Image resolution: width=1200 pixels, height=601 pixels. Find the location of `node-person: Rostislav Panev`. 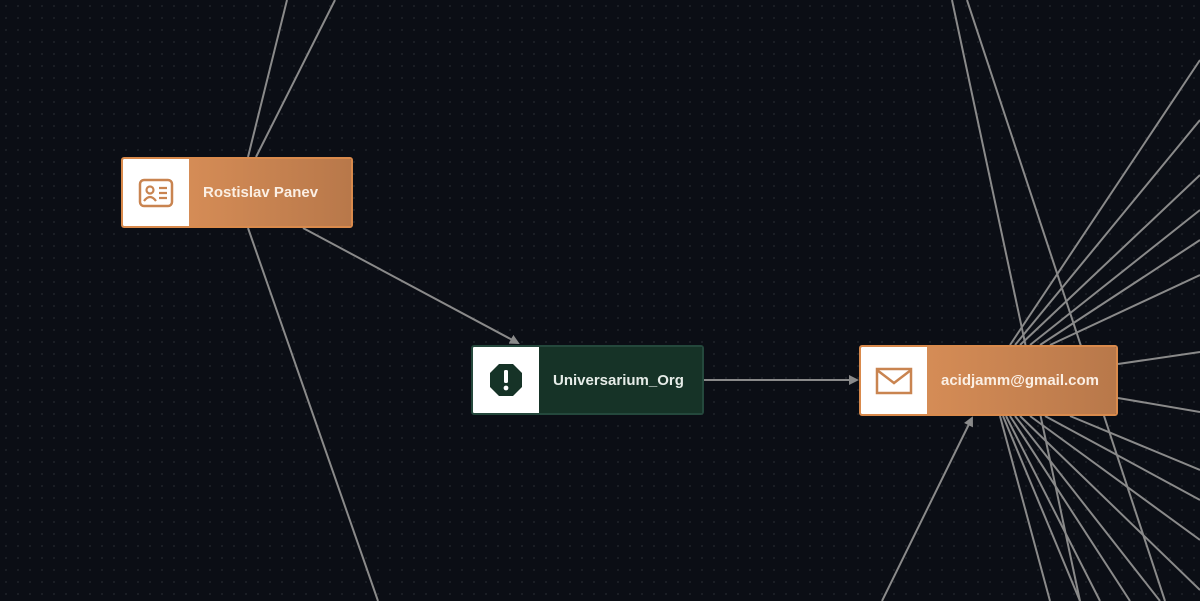

node-person: Rostislav Panev is located at coordinates (237, 192).